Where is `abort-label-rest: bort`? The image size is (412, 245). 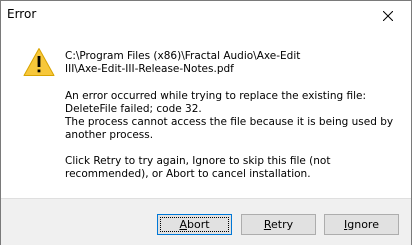
abort-label-rest: bort is located at coordinates (198, 224).